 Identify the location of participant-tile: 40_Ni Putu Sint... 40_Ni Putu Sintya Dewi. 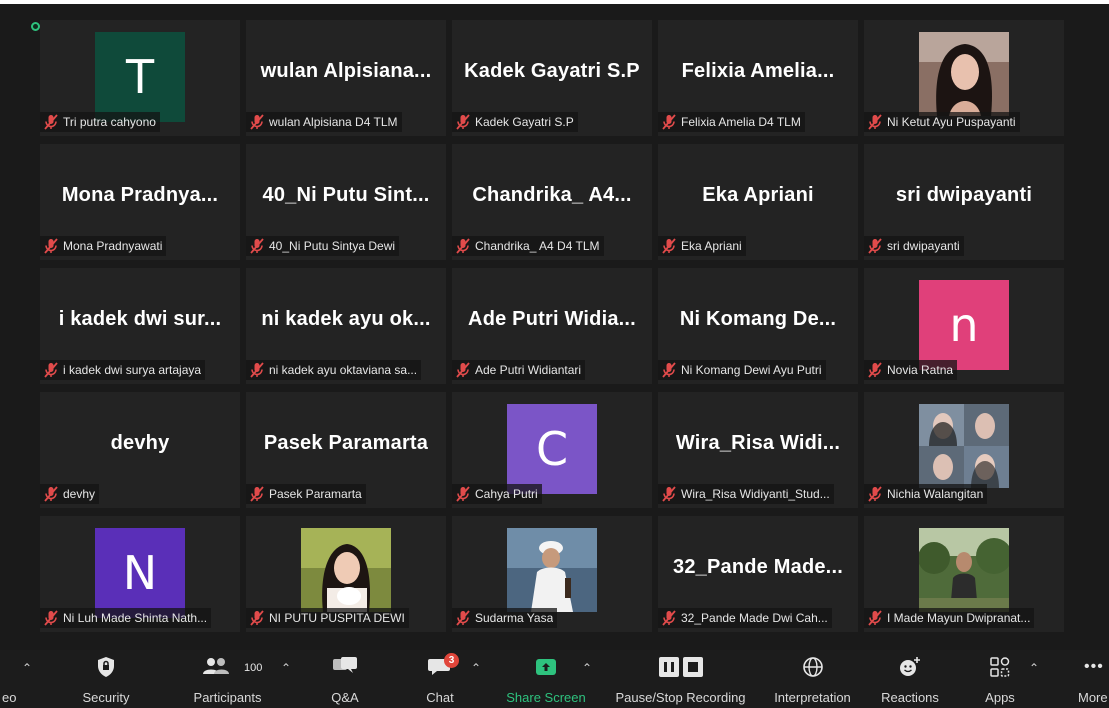
(346, 202).